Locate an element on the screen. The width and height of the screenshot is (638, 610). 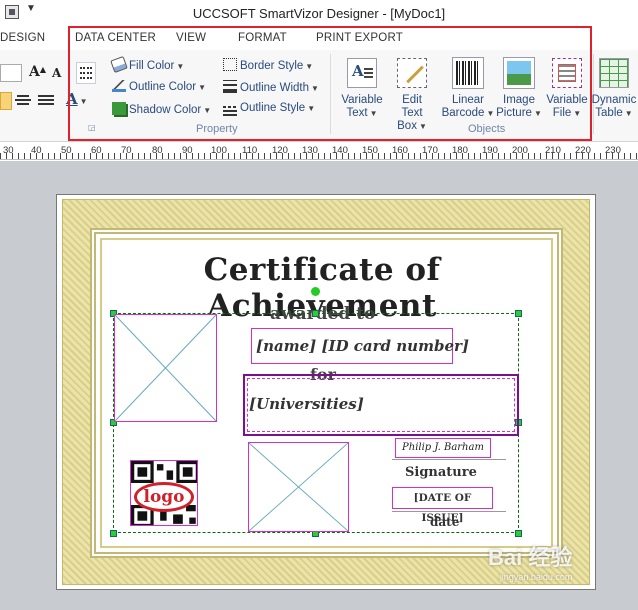
date-of-issue-field: [DATE OF ISSUE] is located at coordinates (442, 505).